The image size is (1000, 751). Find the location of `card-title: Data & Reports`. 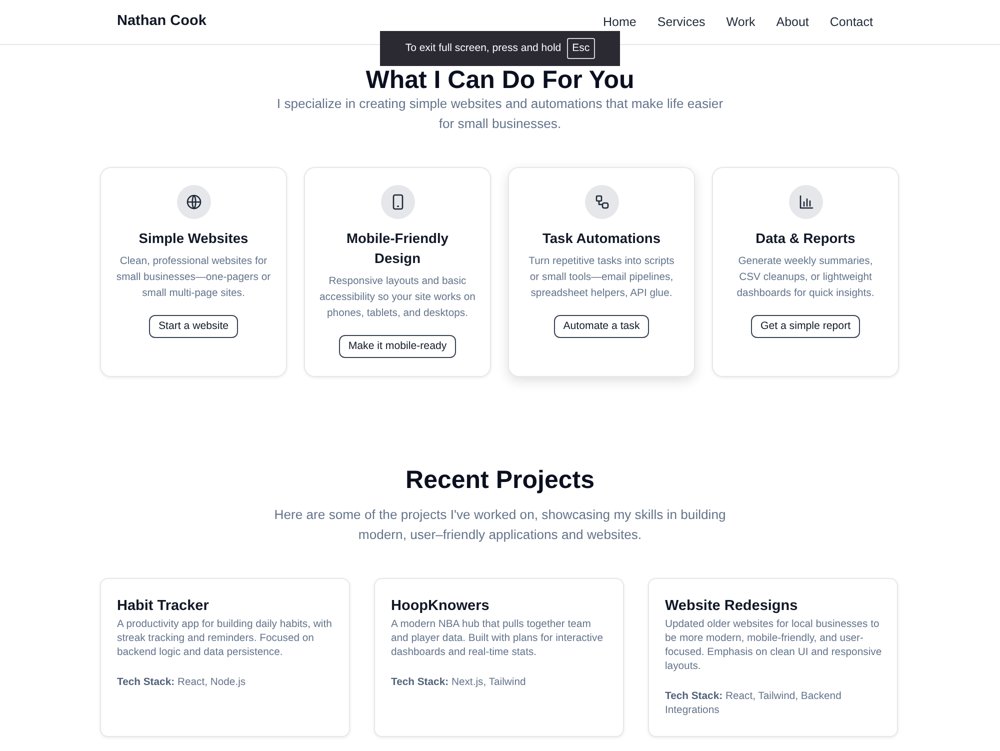

card-title: Data & Reports is located at coordinates (805, 239).